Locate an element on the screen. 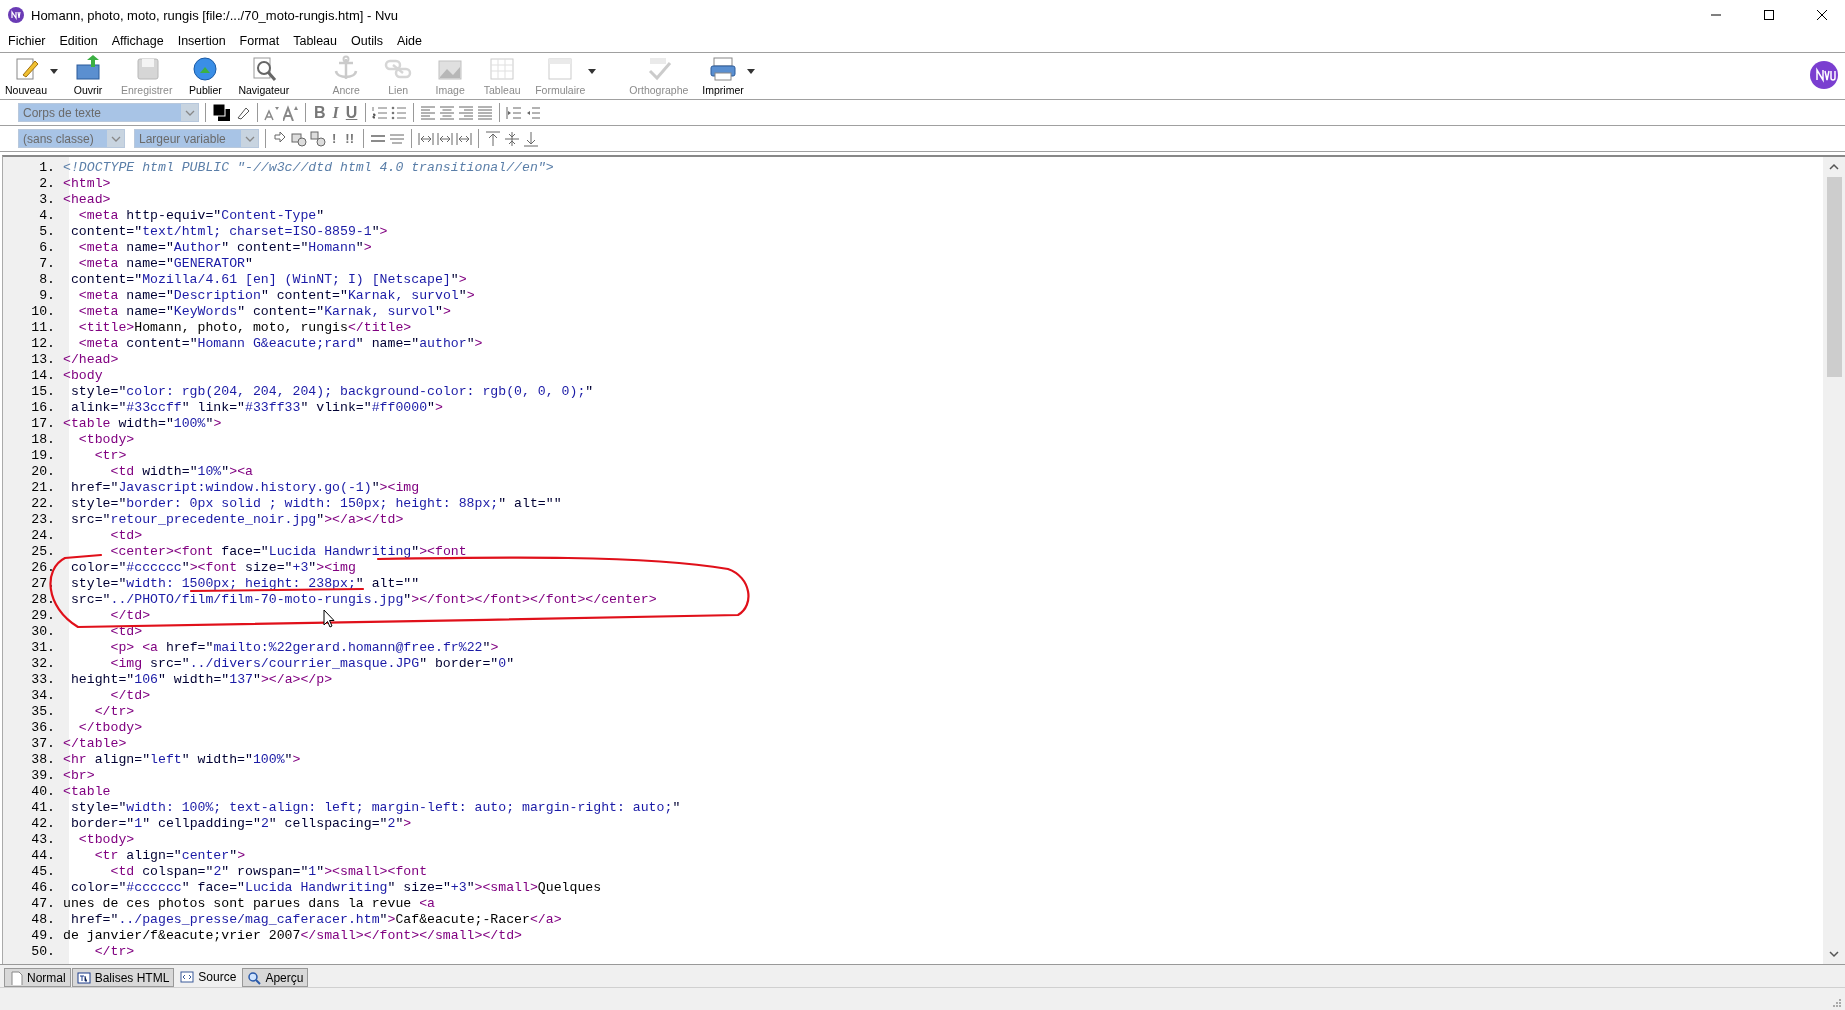 This screenshot has height=1010, width=1845. toolbar-button: Ouvrir is located at coordinates (88, 74).